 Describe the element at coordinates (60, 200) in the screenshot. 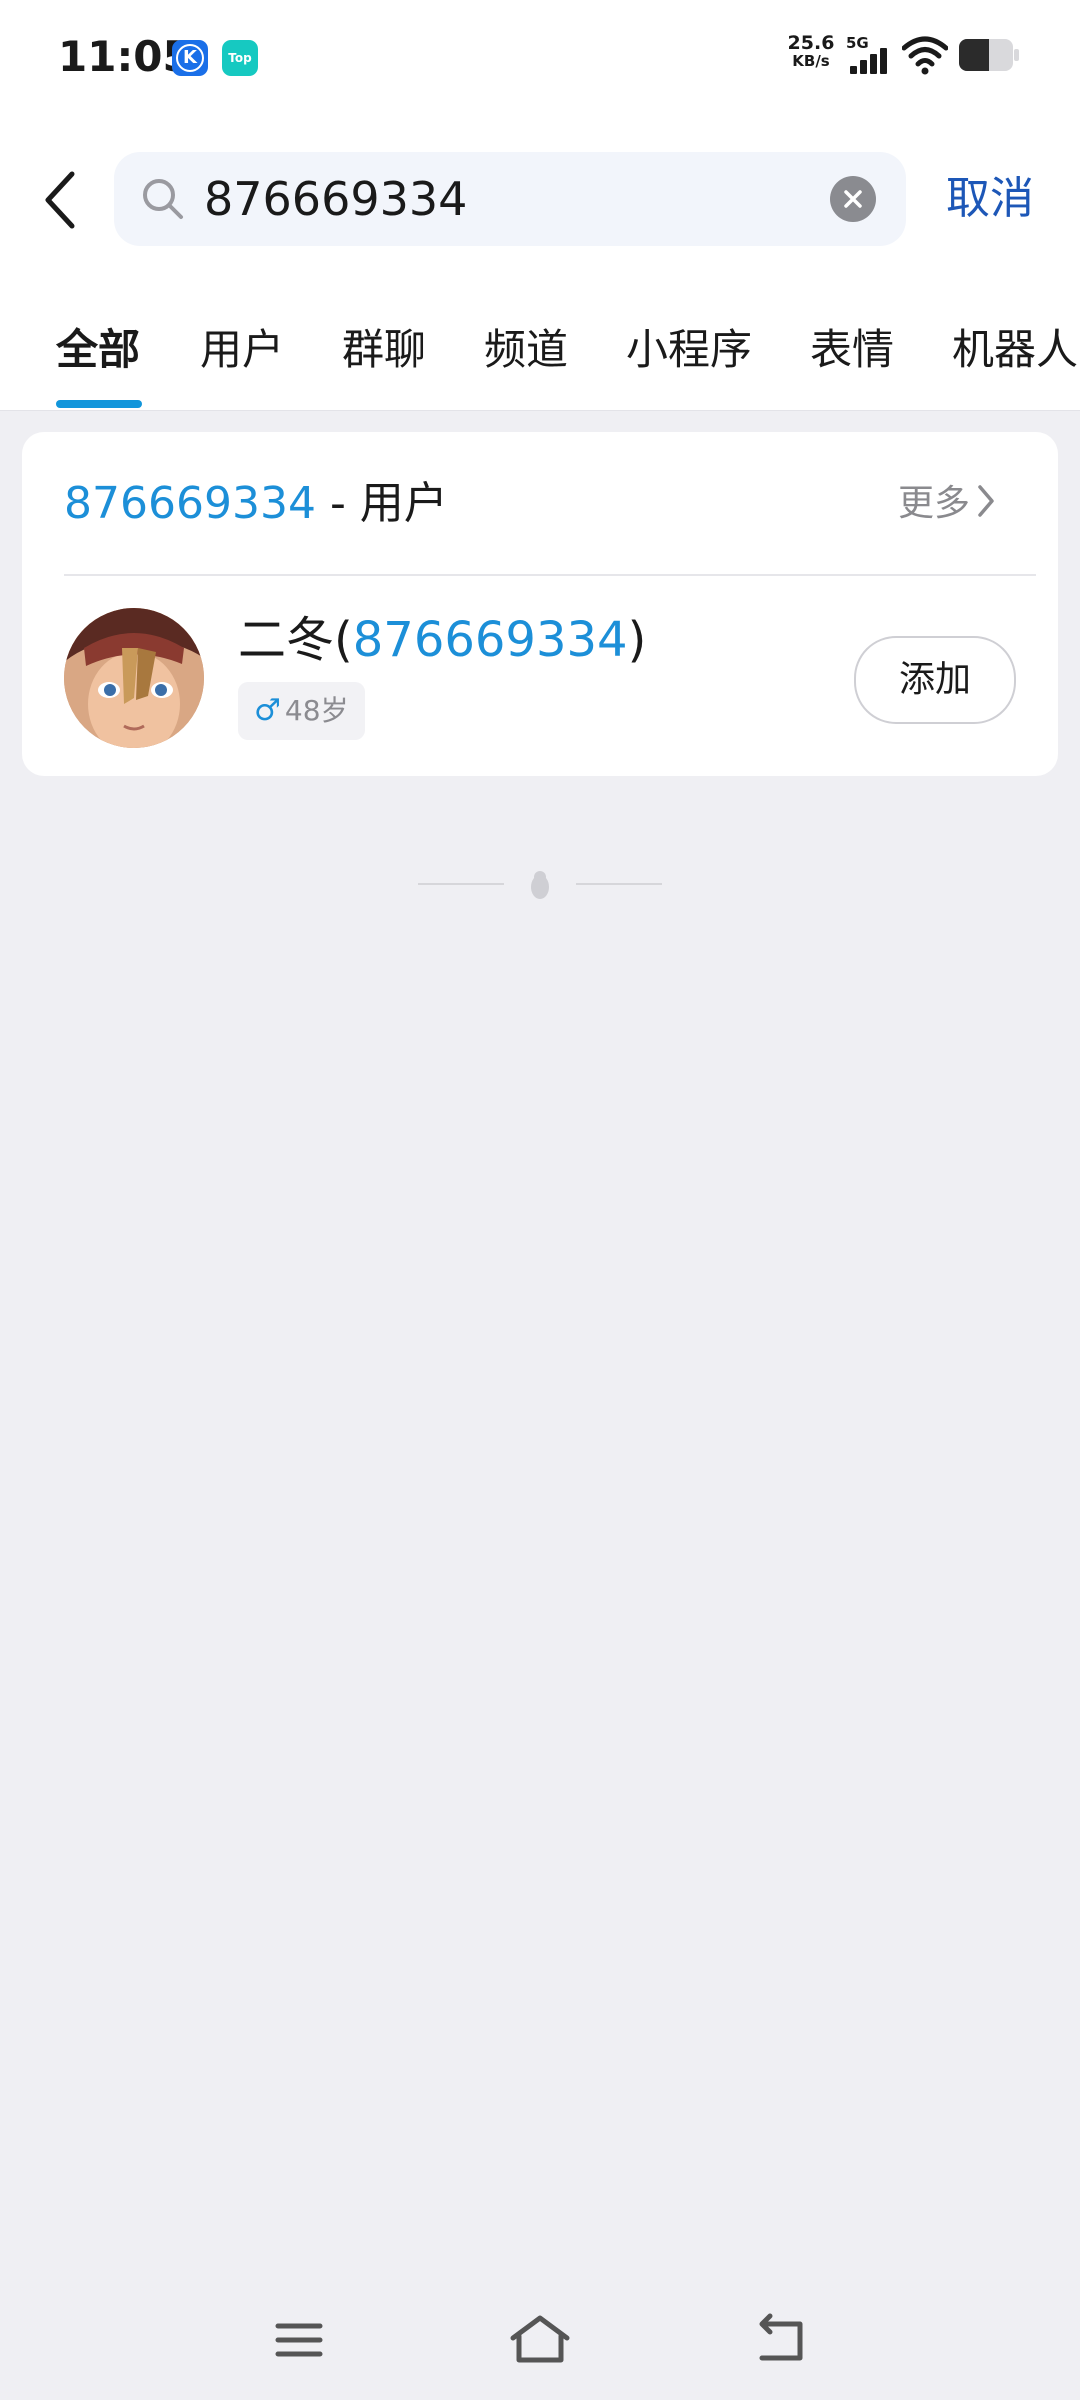

I see `back-icon` at that location.